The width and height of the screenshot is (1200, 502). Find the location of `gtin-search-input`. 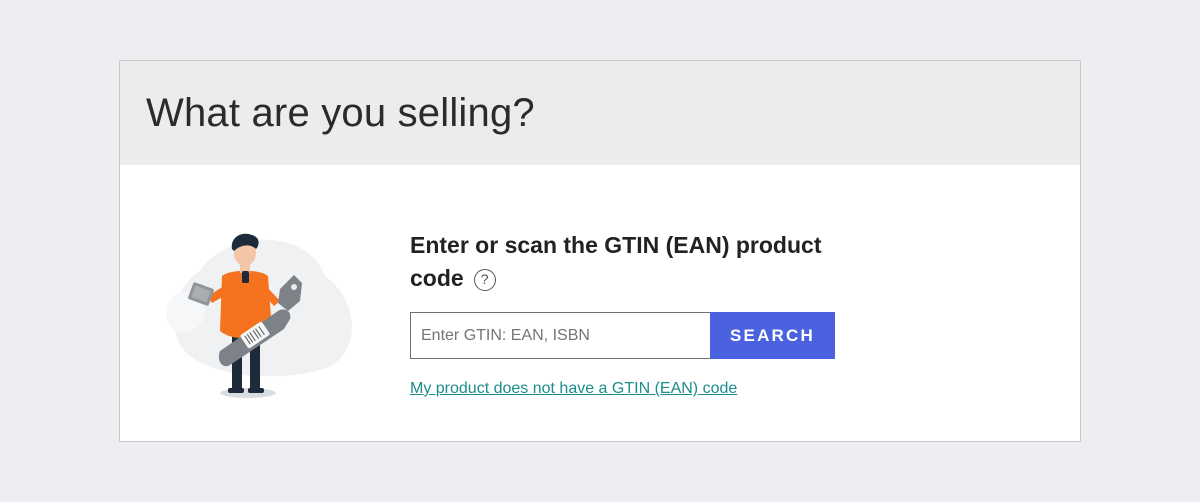

gtin-search-input is located at coordinates (560, 335).